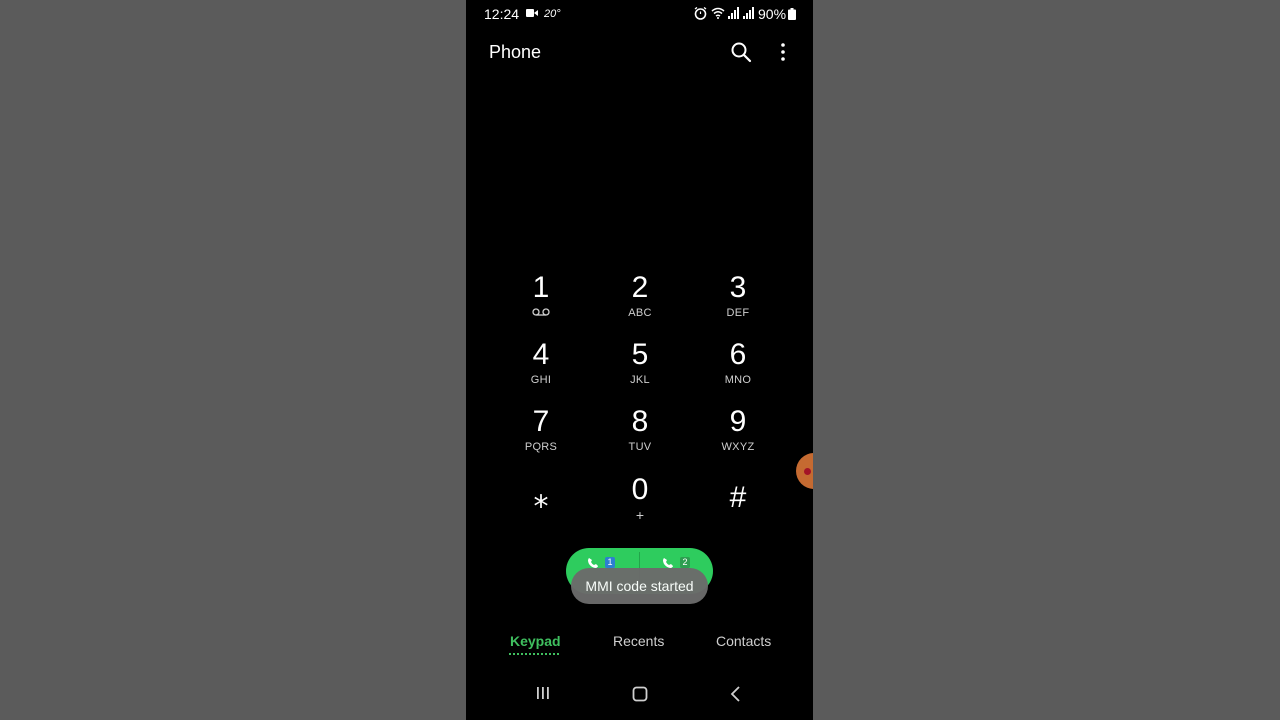 The image size is (1280, 720). I want to click on sim1-badge: 1, so click(610, 562).